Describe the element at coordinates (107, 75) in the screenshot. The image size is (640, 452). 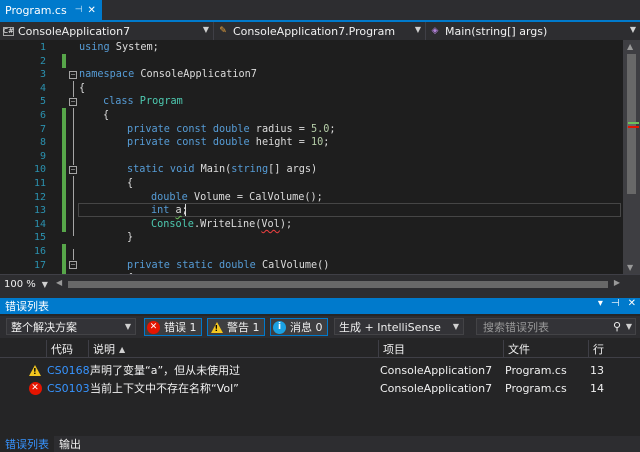
I see `code-keyword: namespace` at that location.